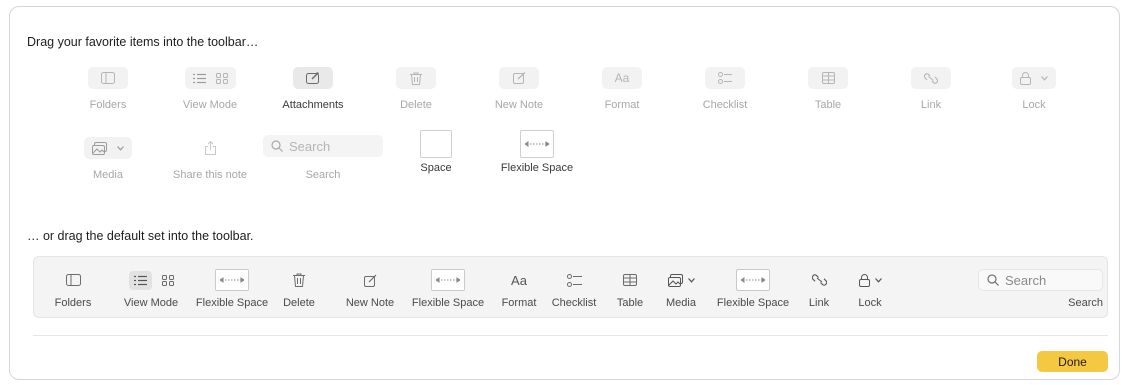 The image size is (1125, 385). I want to click on palette-table-label: Table, so click(828, 105).